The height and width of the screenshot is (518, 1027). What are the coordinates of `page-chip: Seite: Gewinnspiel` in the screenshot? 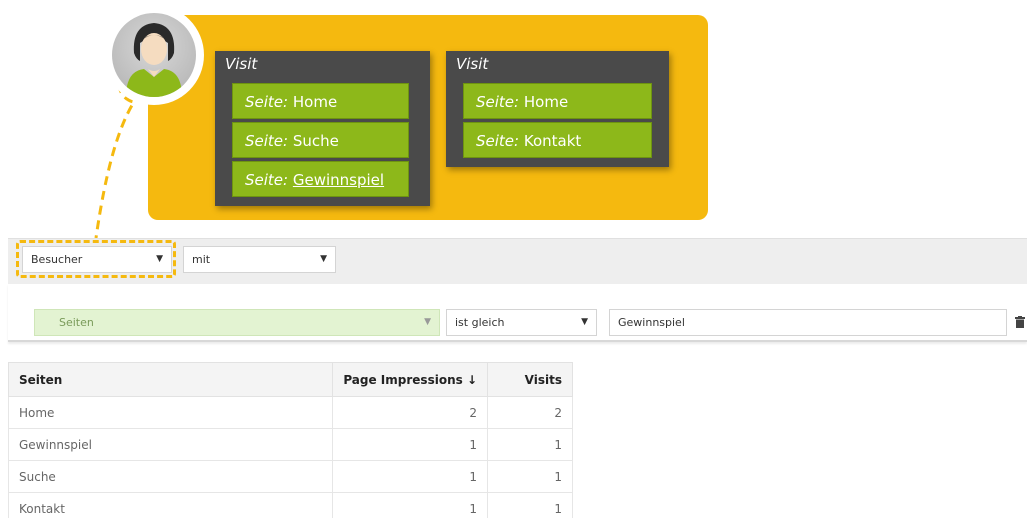 It's located at (320, 179).